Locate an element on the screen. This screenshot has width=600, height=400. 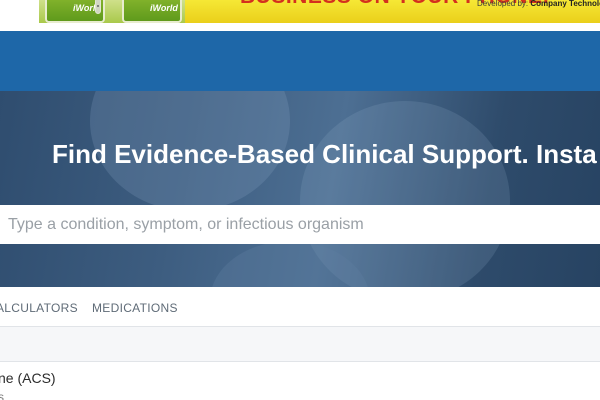
ad-developer-name: Company Technolo is located at coordinates (565, 4).